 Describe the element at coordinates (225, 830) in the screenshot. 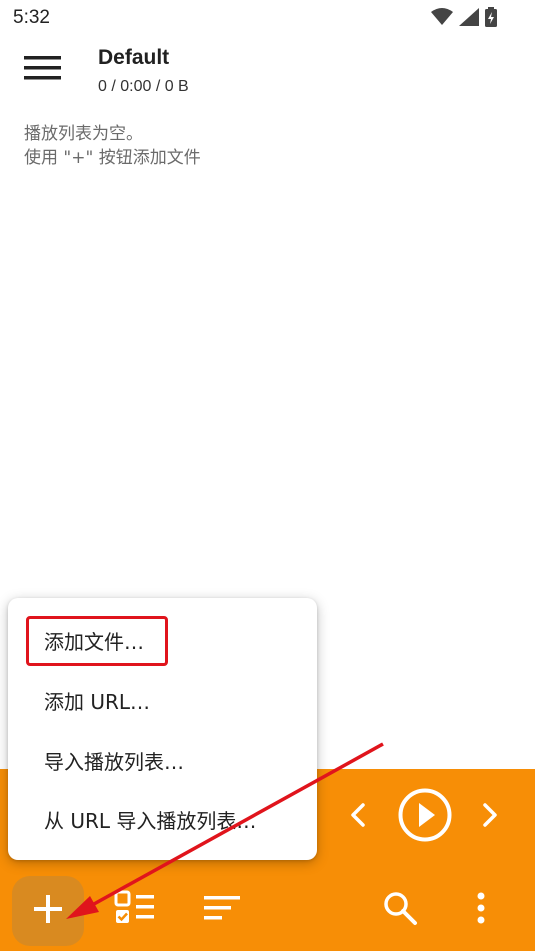

I see `annotation-arrow` at that location.